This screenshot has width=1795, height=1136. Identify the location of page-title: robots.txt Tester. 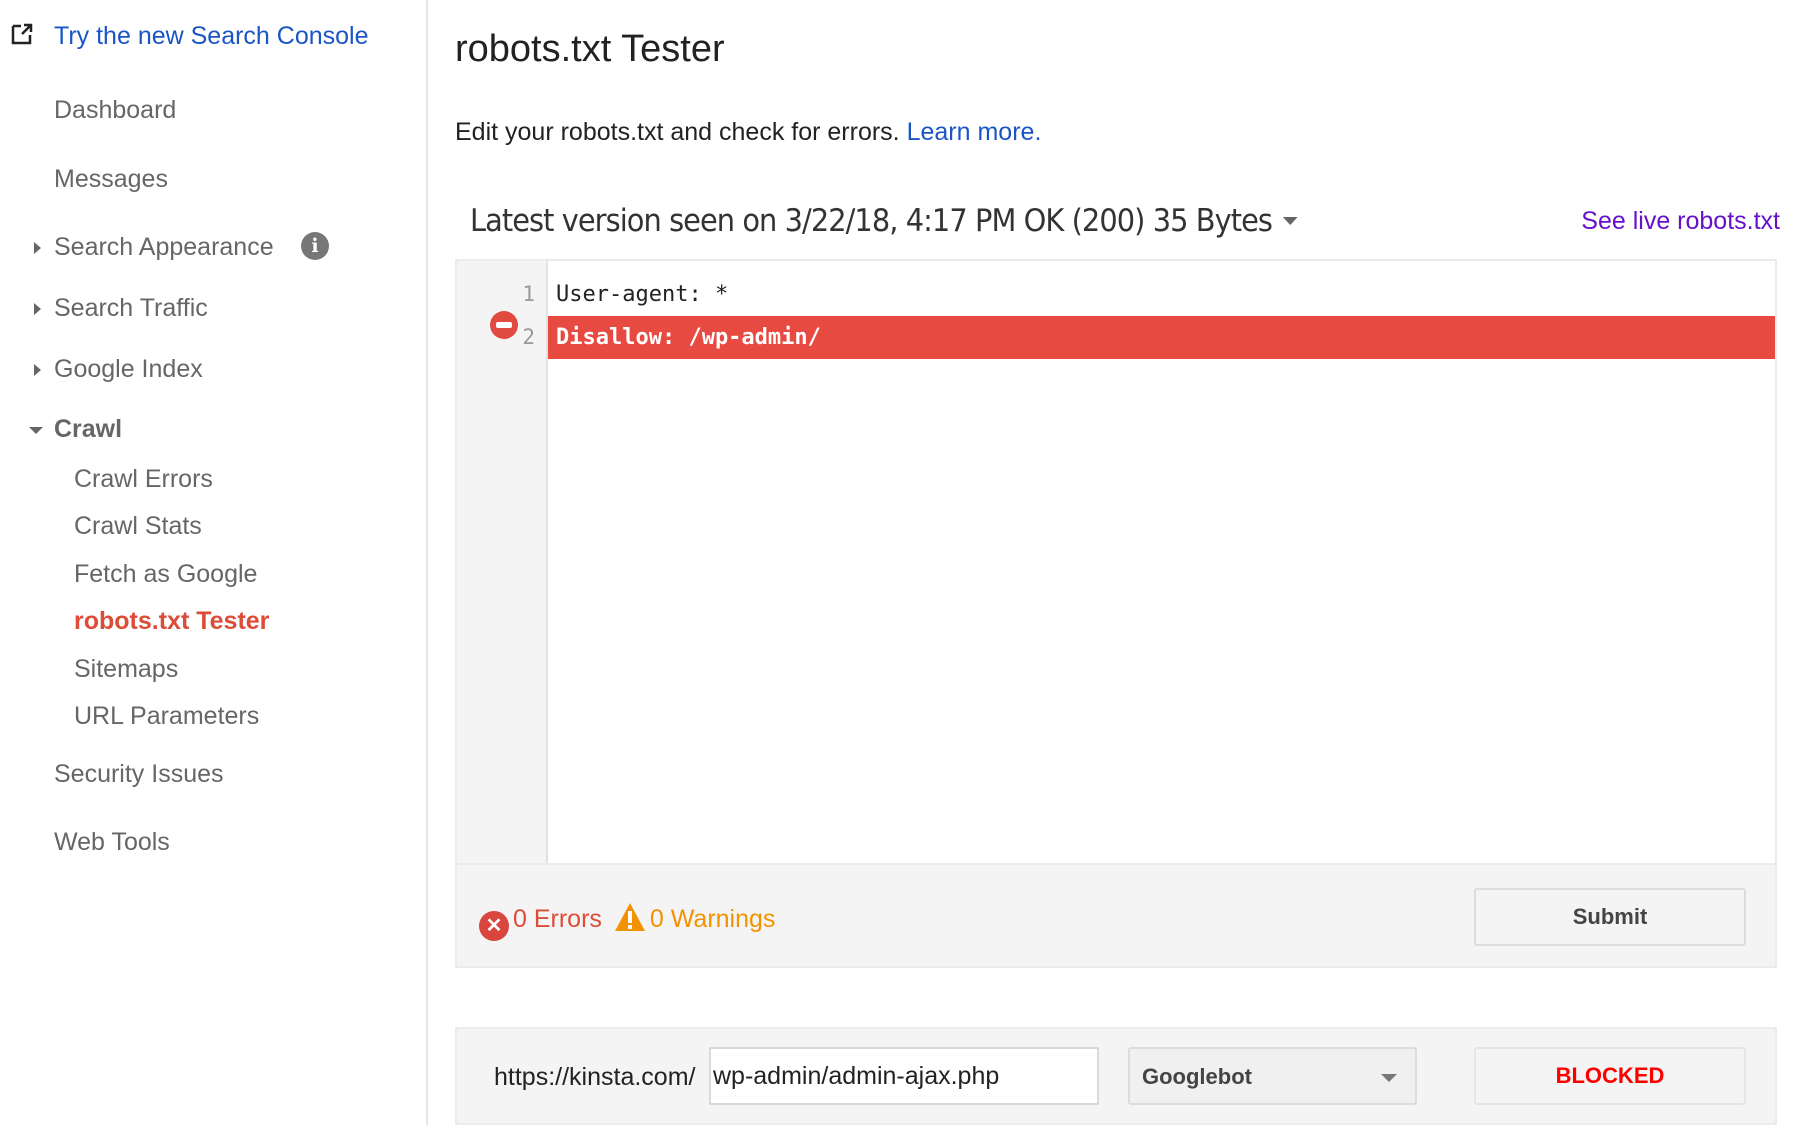
(590, 49).